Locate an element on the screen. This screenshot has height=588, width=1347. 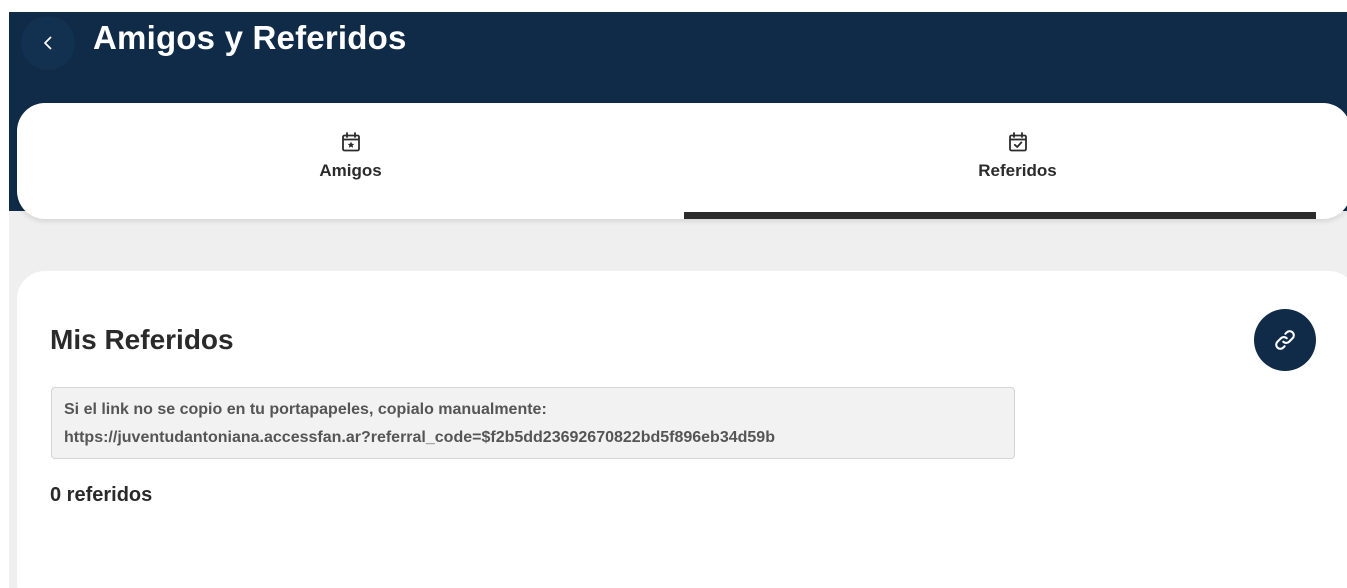
tab-referidos: Referidos is located at coordinates (1015, 161).